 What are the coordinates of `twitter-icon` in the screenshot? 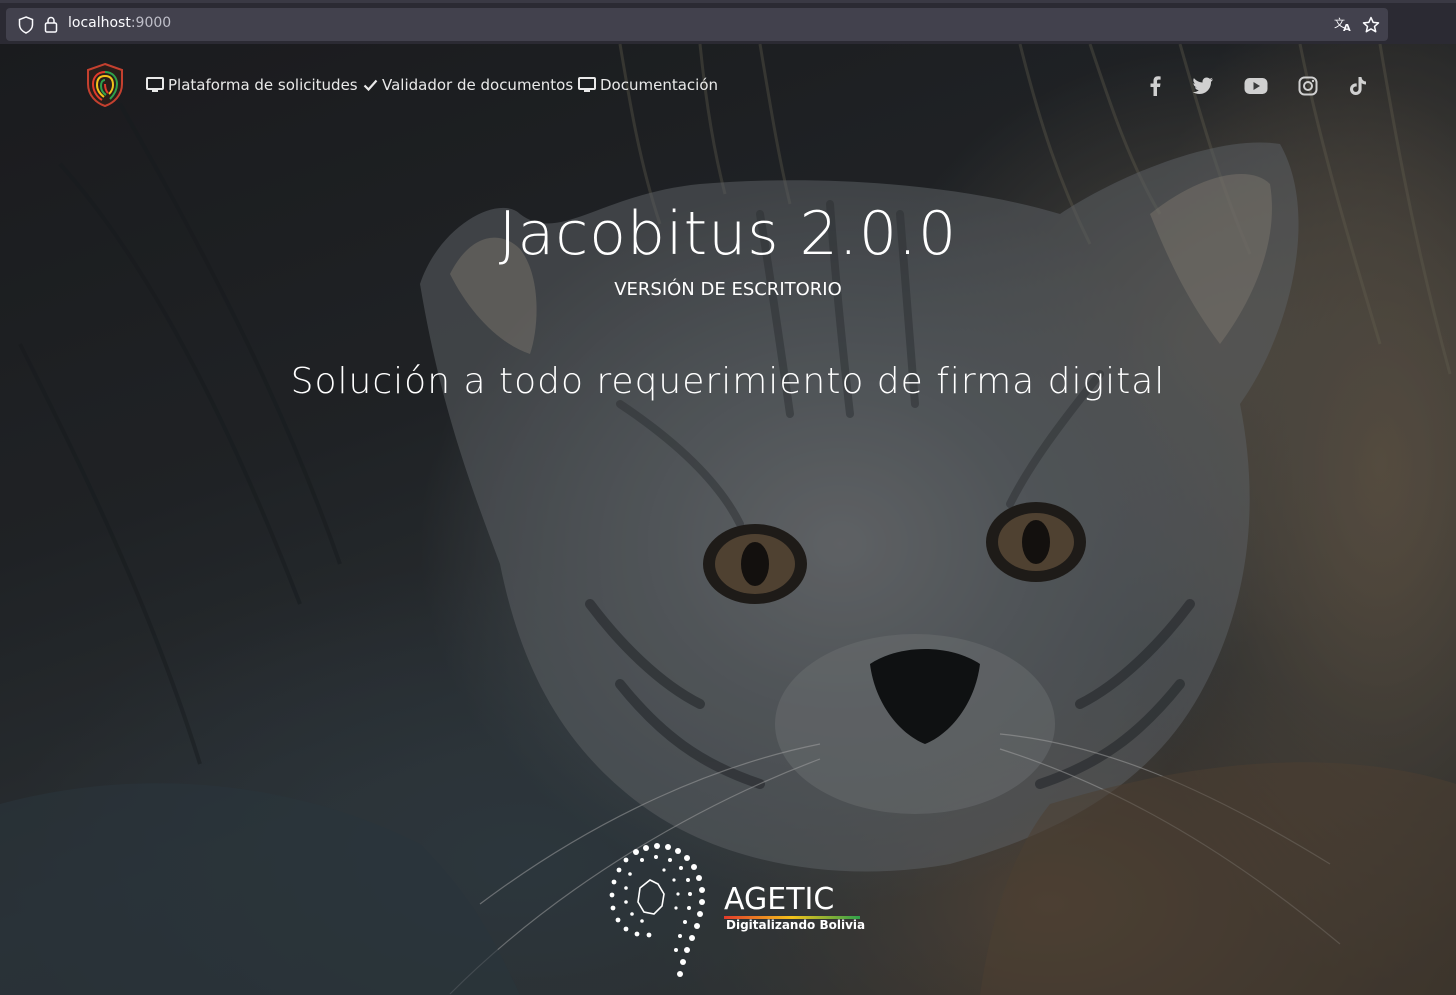 It's located at (1202, 85).